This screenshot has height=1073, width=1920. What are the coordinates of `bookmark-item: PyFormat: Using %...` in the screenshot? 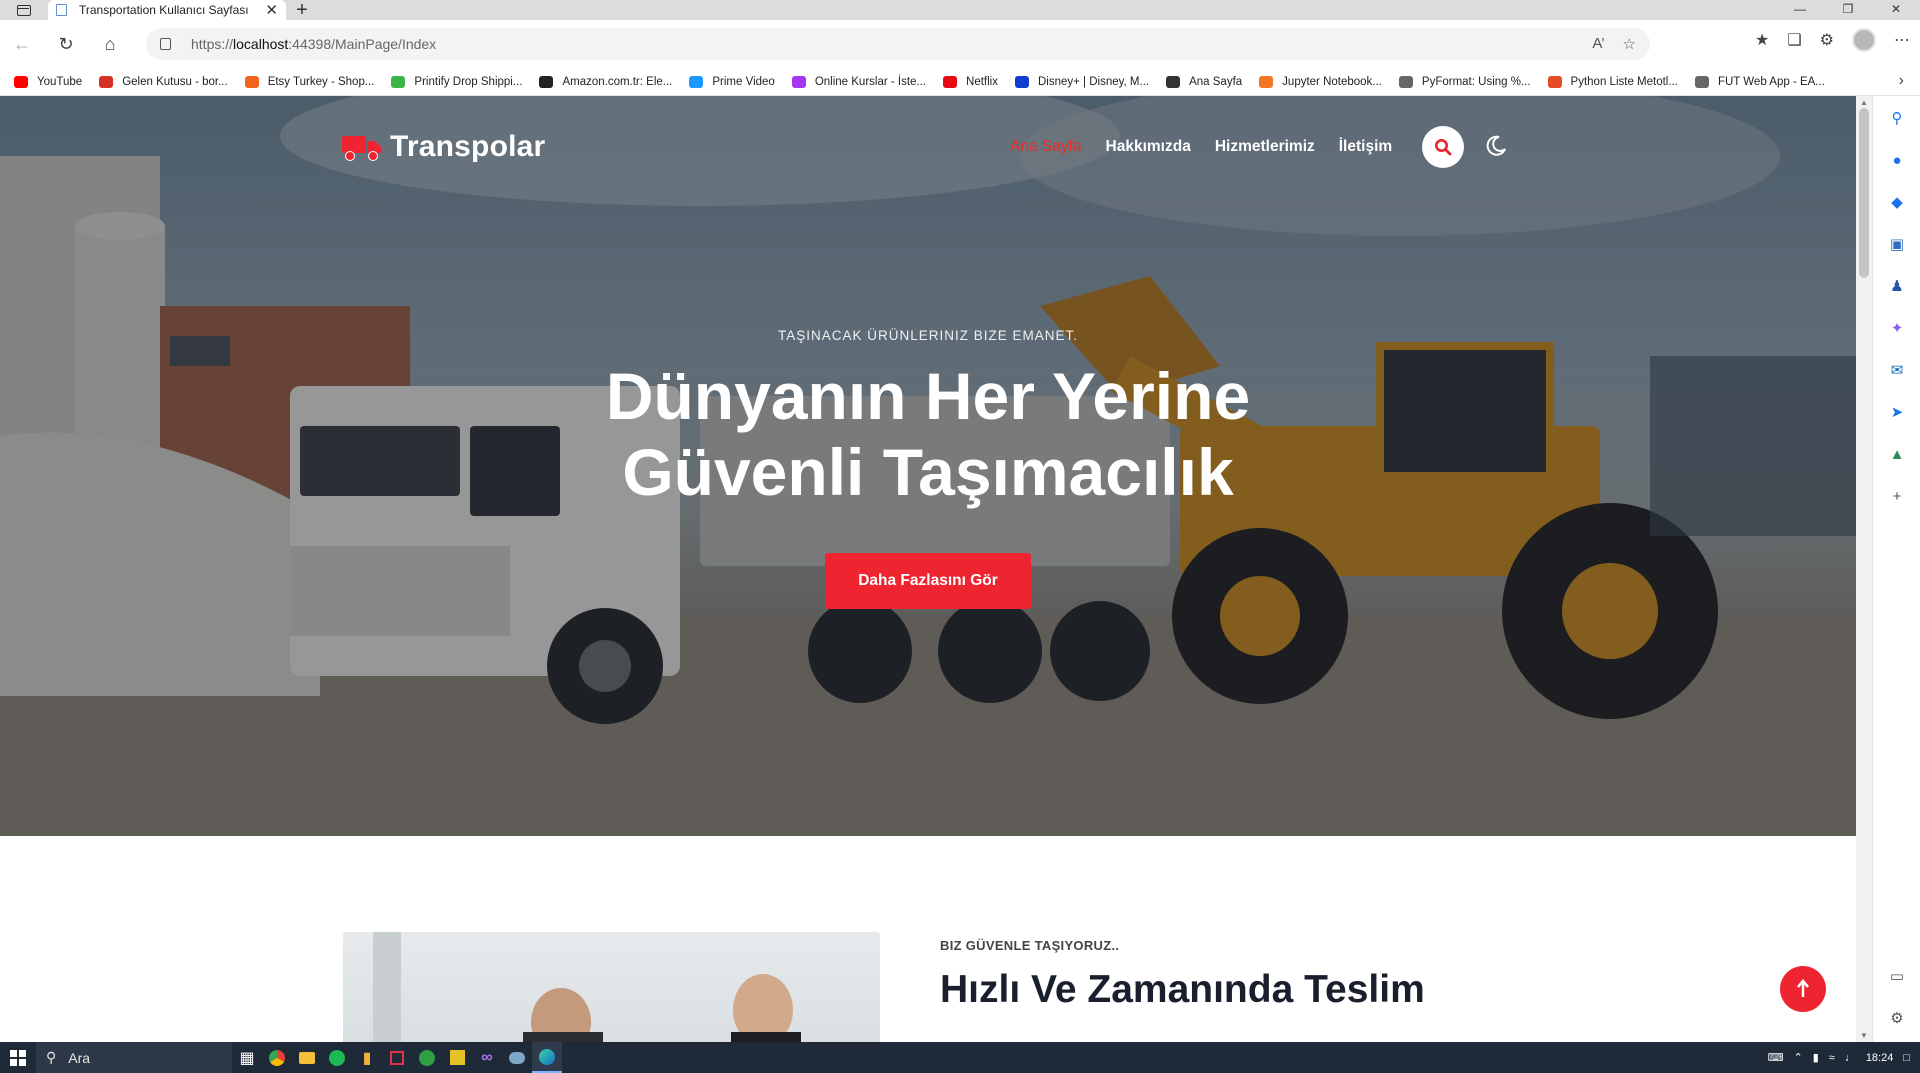 It's located at (1464, 81).